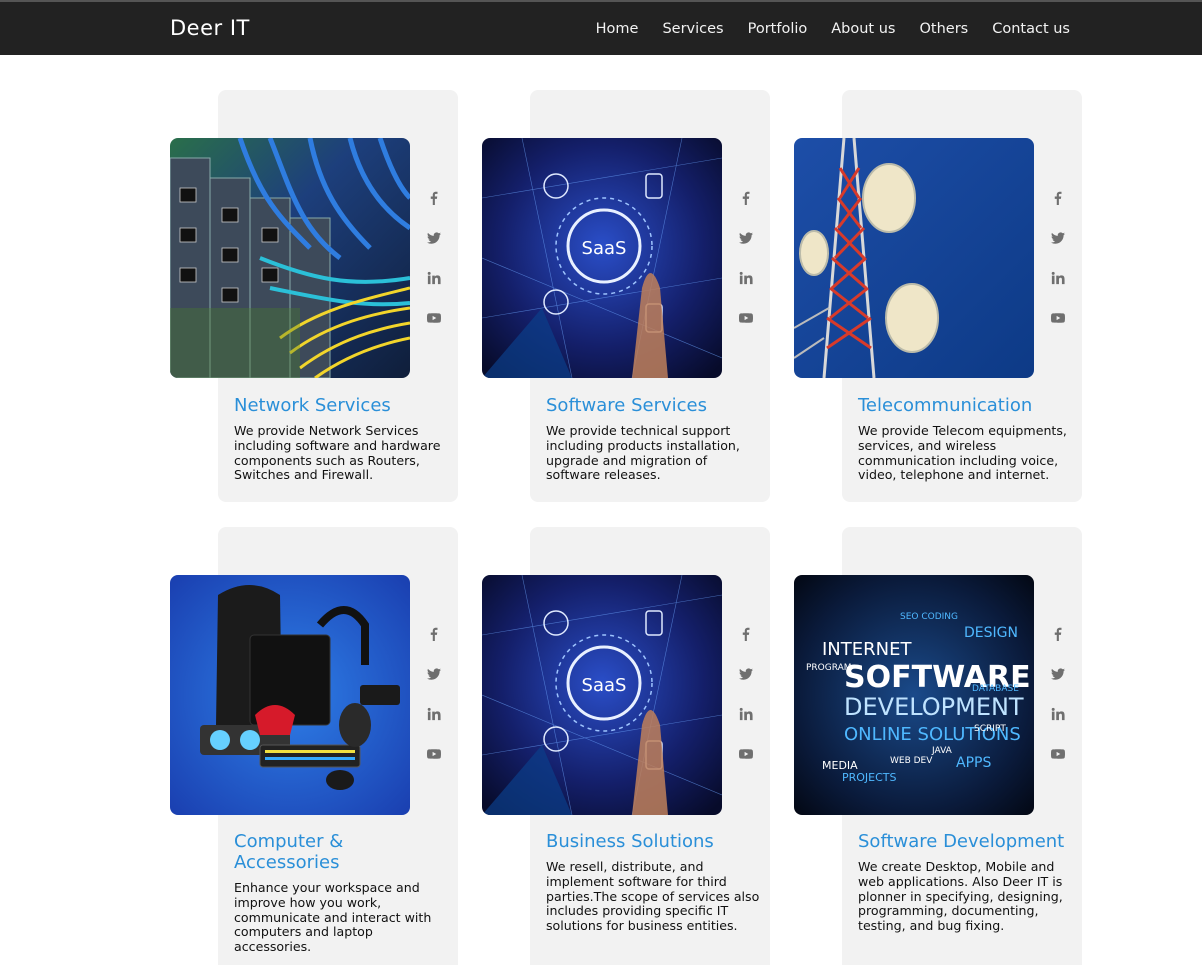  What do you see at coordinates (829, 668) in the screenshot?
I see `word-program: PROGRAM` at bounding box center [829, 668].